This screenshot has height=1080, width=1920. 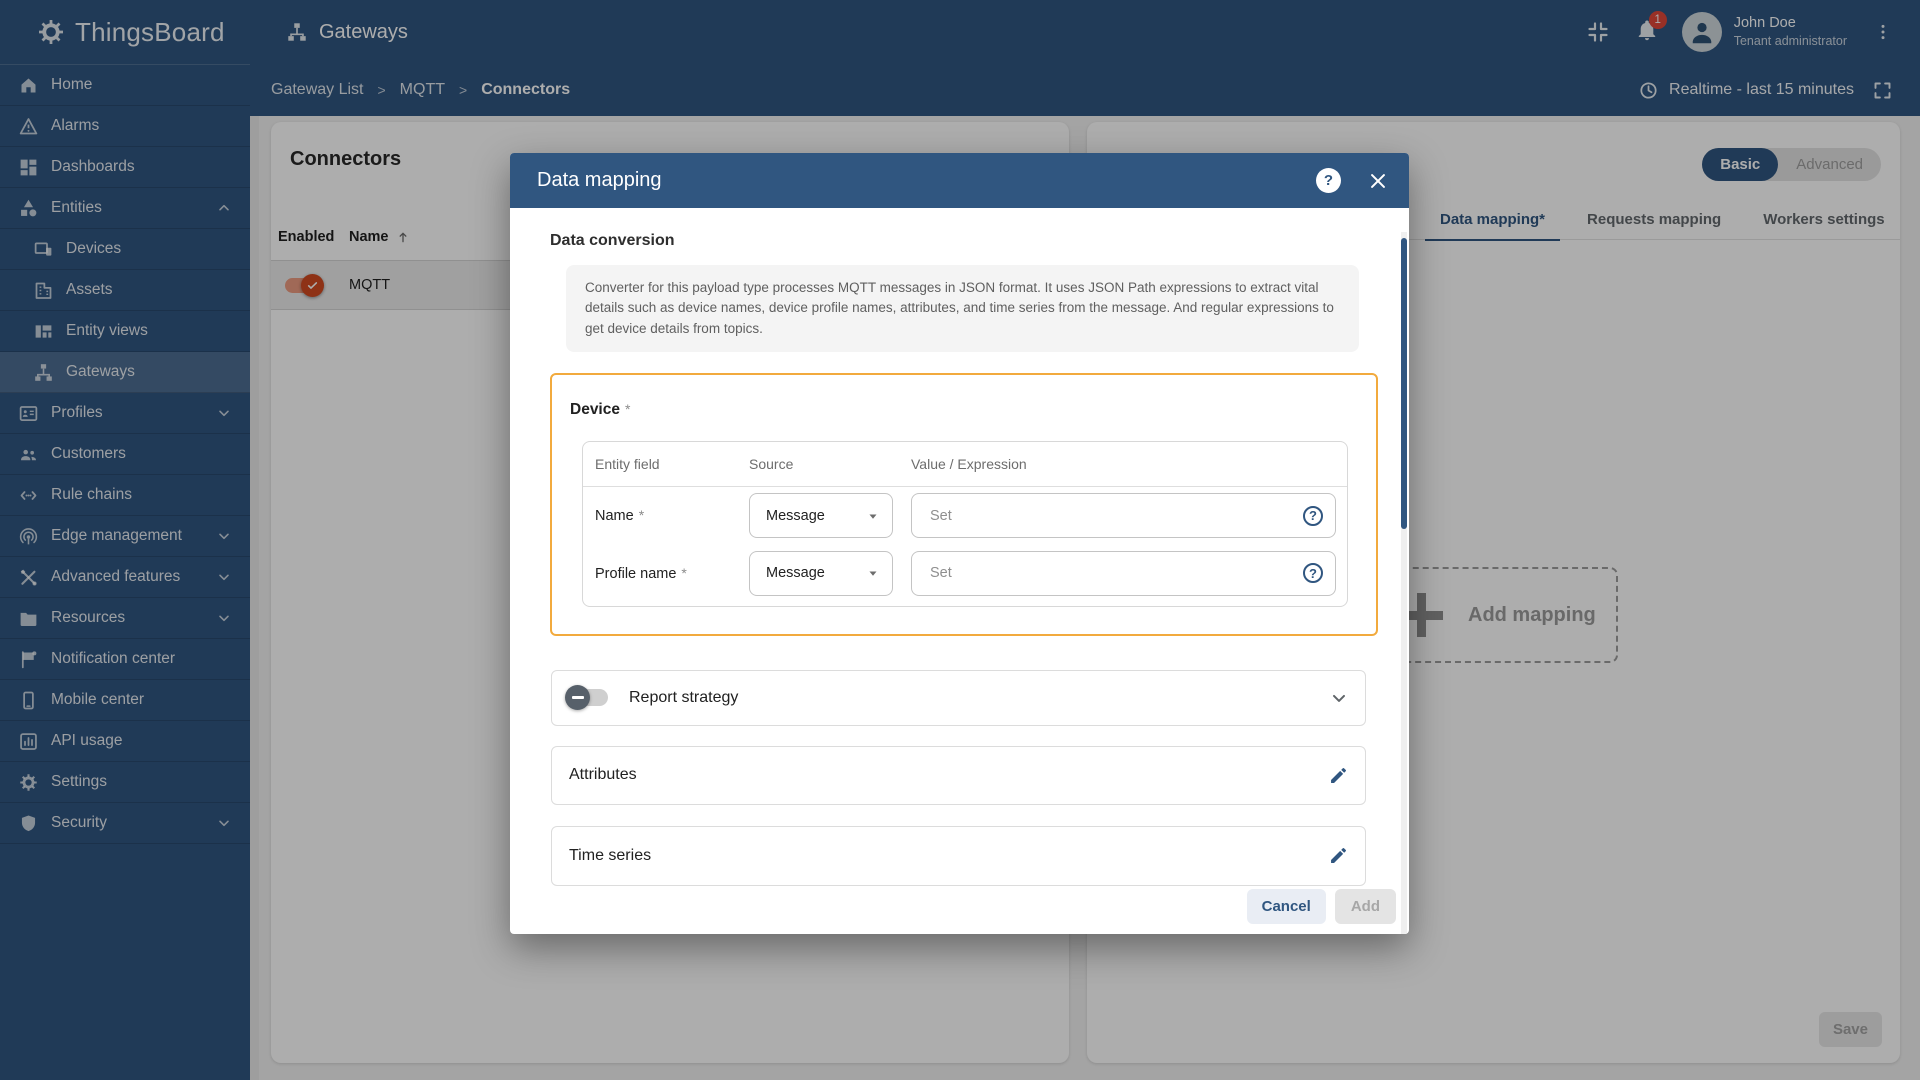 I want to click on device-row-name: Name* Message ?, so click(x=965, y=516).